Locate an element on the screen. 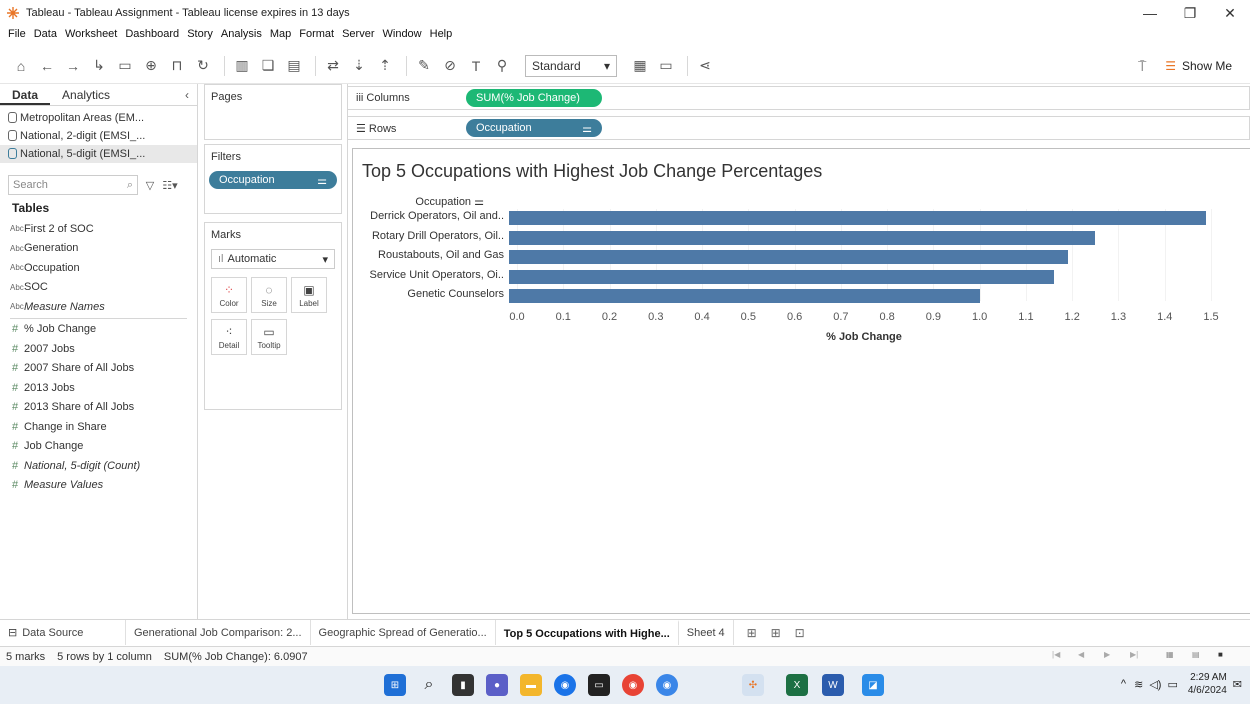 This screenshot has width=1250, height=704. bar-category-label: Derrick Operators, Oil and.. is located at coordinates (437, 216).